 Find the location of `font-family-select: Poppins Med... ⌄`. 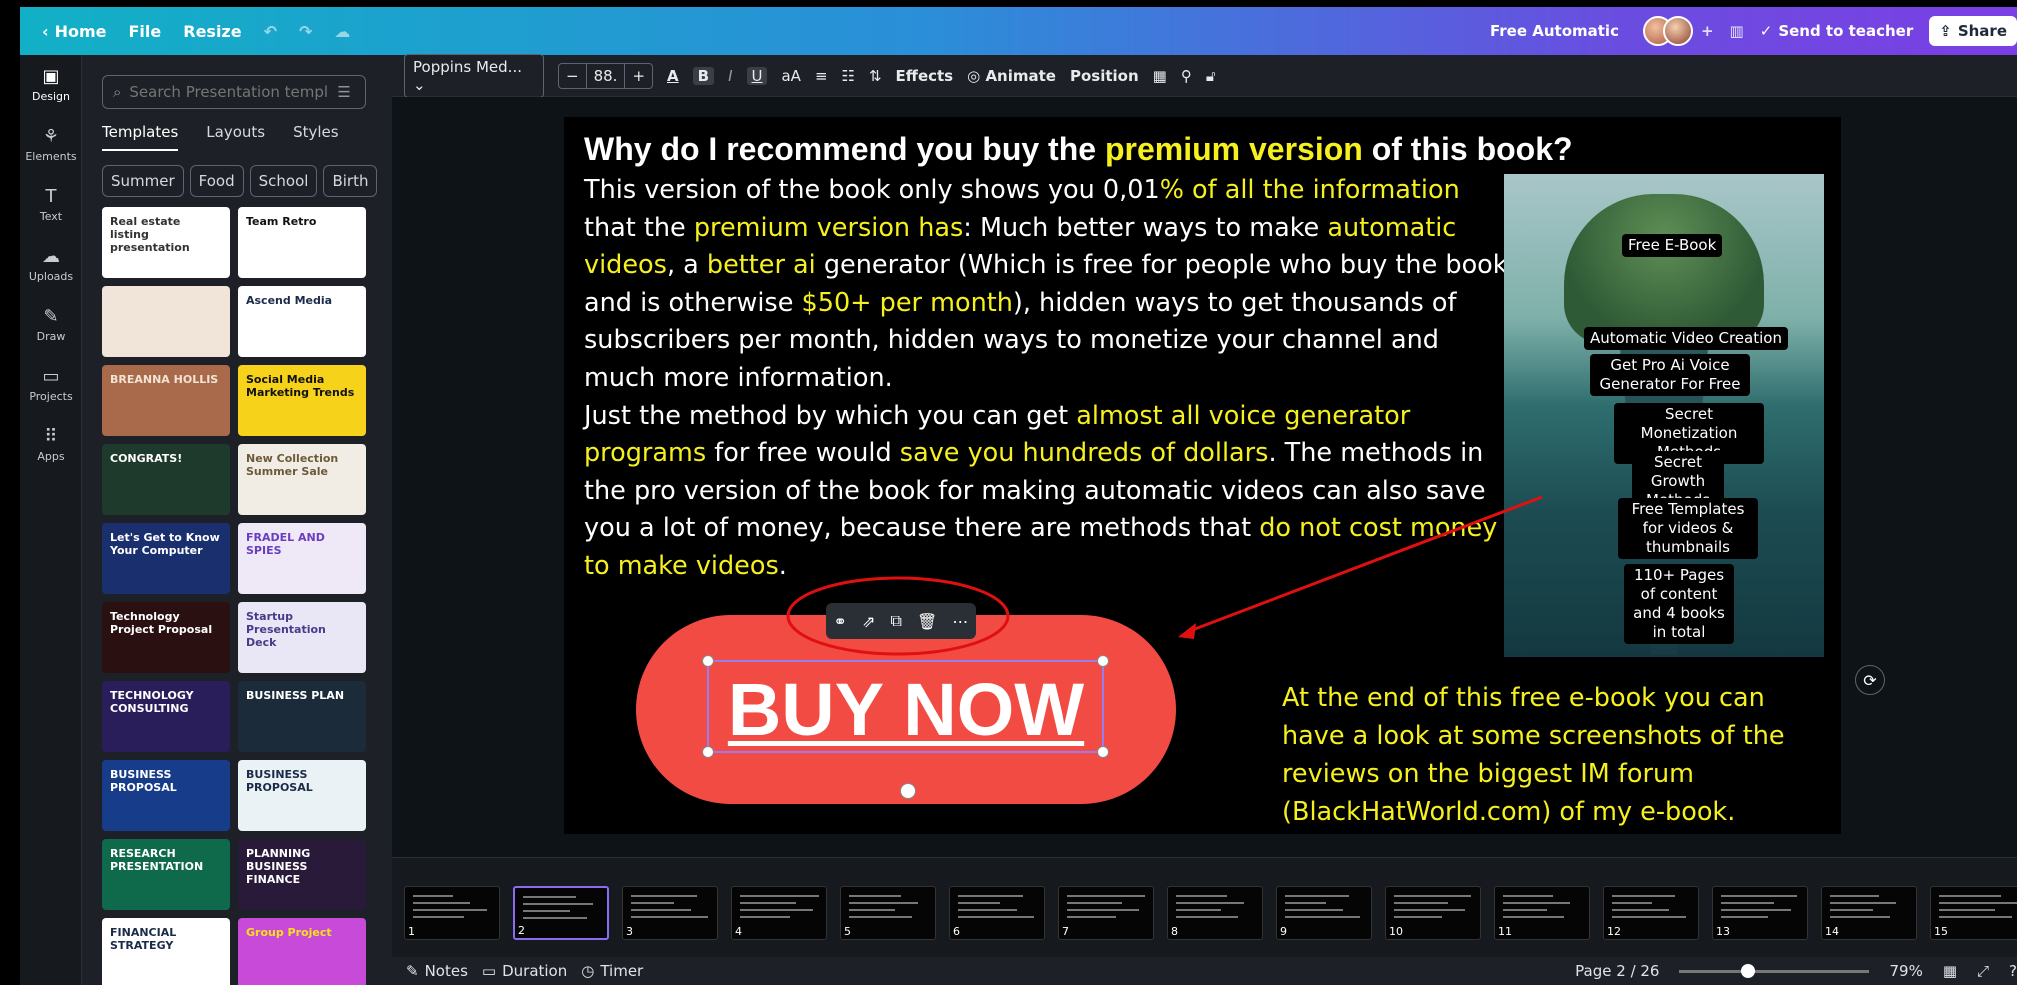

font-family-select: Poppins Med... ⌄ is located at coordinates (474, 75).